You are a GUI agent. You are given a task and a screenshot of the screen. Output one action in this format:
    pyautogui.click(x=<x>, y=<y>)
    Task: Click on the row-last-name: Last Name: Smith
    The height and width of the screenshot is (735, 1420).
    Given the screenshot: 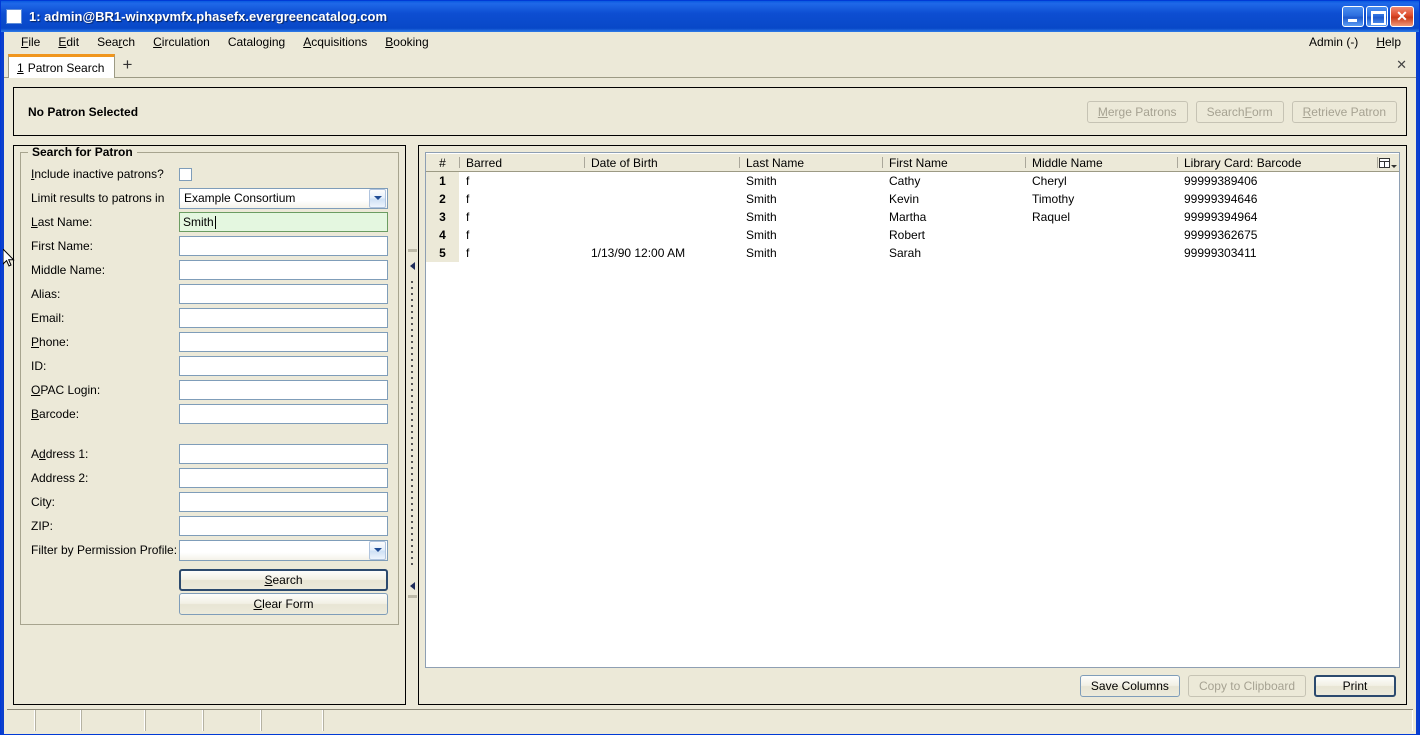 What is the action you would take?
    pyautogui.click(x=209, y=222)
    